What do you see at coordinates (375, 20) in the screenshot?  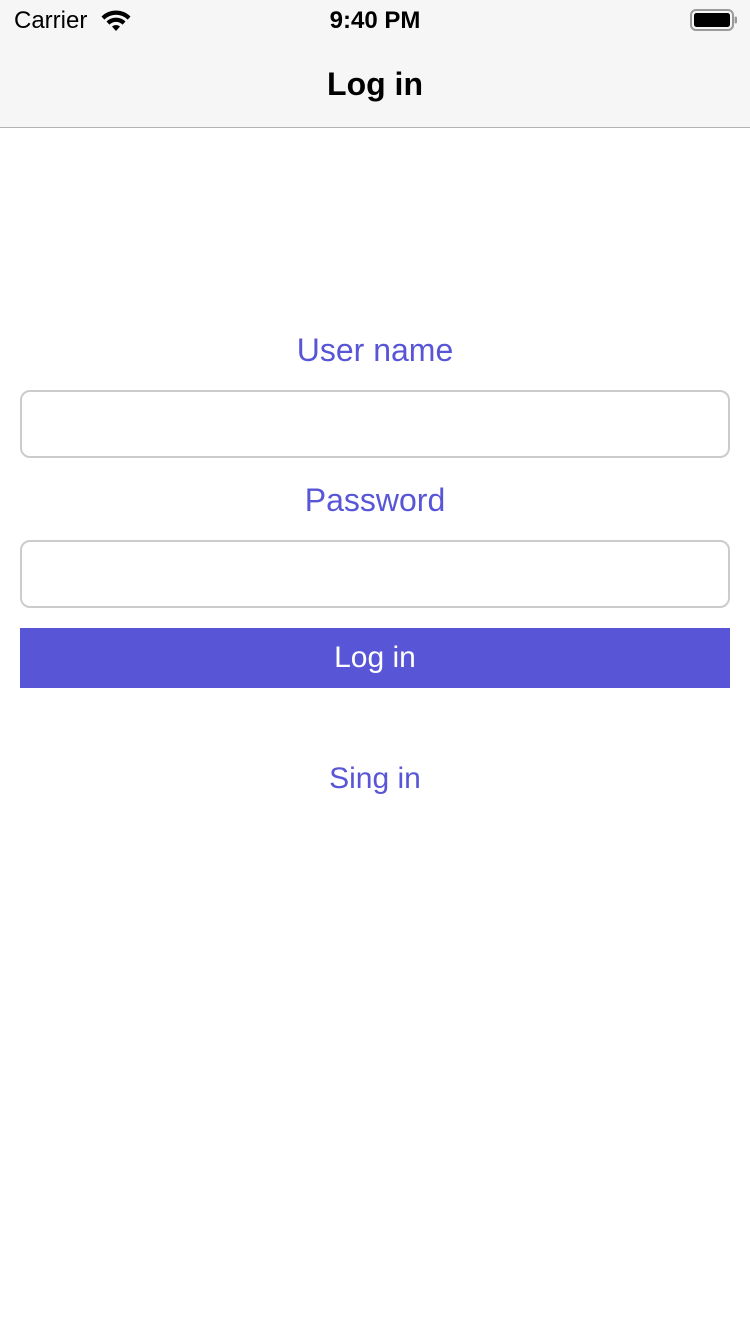 I see `status-time: 9:40 PM` at bounding box center [375, 20].